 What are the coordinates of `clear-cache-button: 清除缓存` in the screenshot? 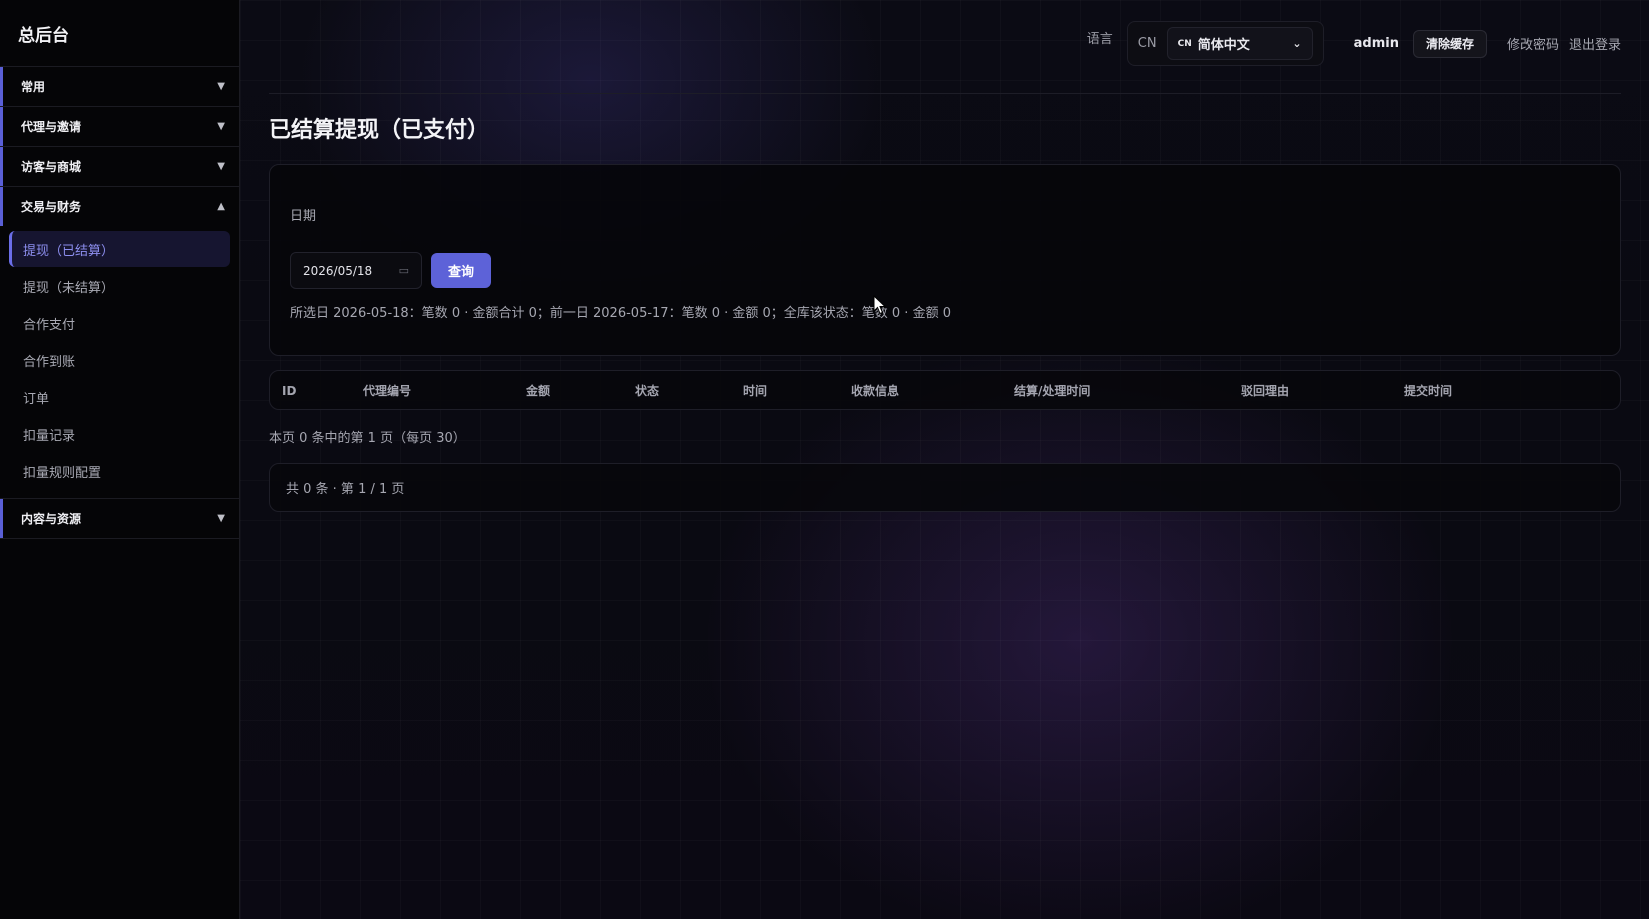 It's located at (1449, 43).